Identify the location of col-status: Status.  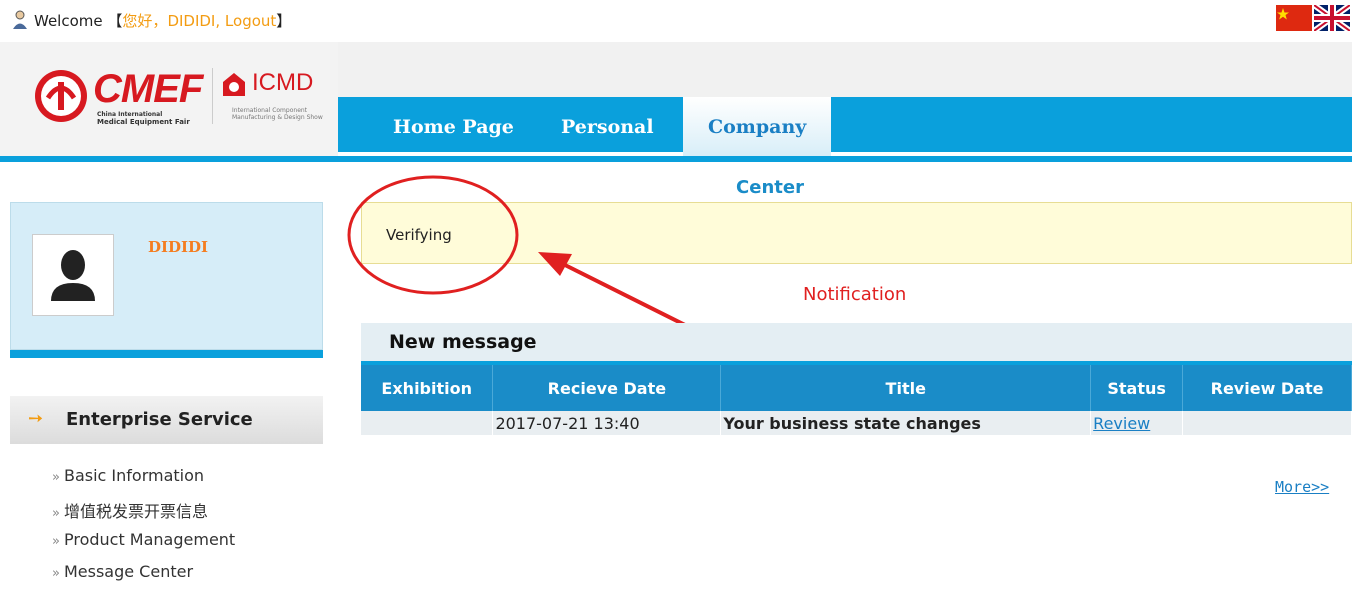
(1137, 388).